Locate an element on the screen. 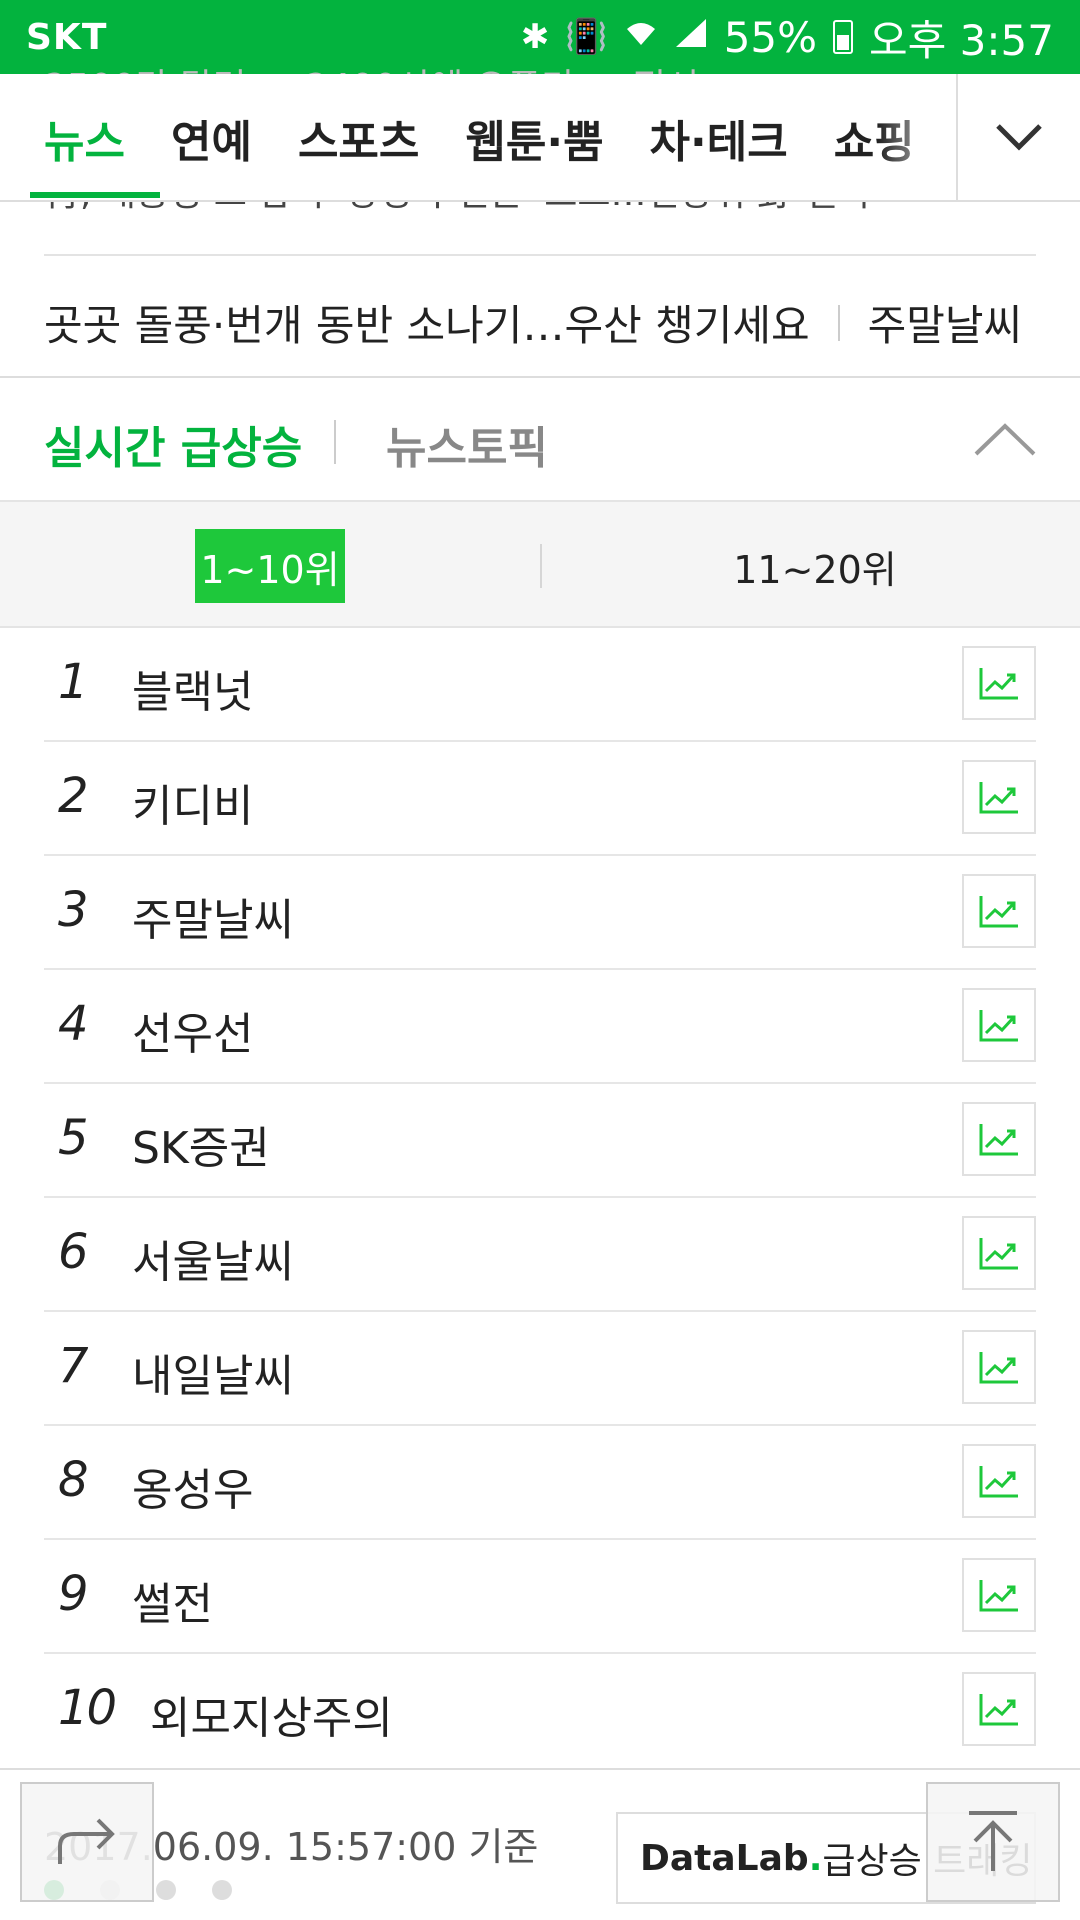 The image size is (1080, 1920). tab-news-topic: 뉴스토픽 is located at coordinates (467, 444).